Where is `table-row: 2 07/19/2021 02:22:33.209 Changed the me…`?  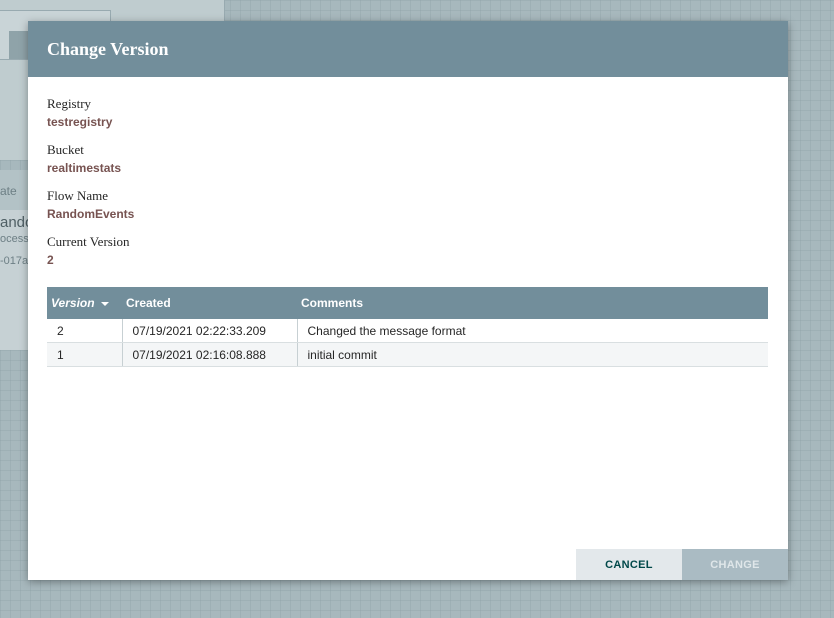 table-row: 2 07/19/2021 02:22:33.209 Changed the me… is located at coordinates (407, 331).